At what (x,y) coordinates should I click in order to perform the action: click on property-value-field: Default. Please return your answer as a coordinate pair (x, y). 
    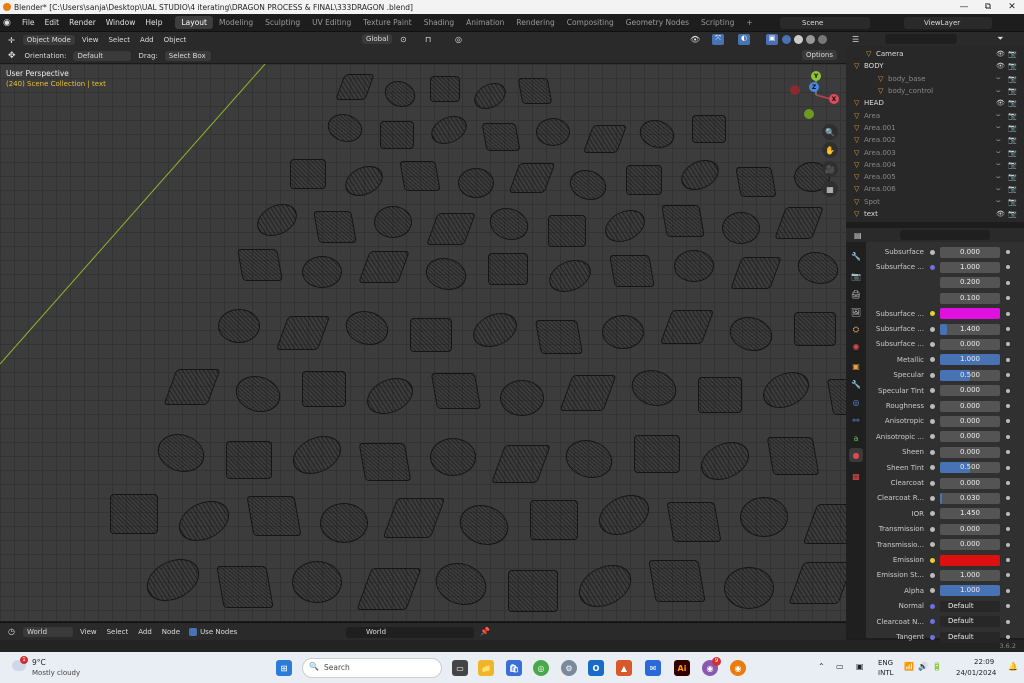
    Looking at the image, I should click on (970, 637).